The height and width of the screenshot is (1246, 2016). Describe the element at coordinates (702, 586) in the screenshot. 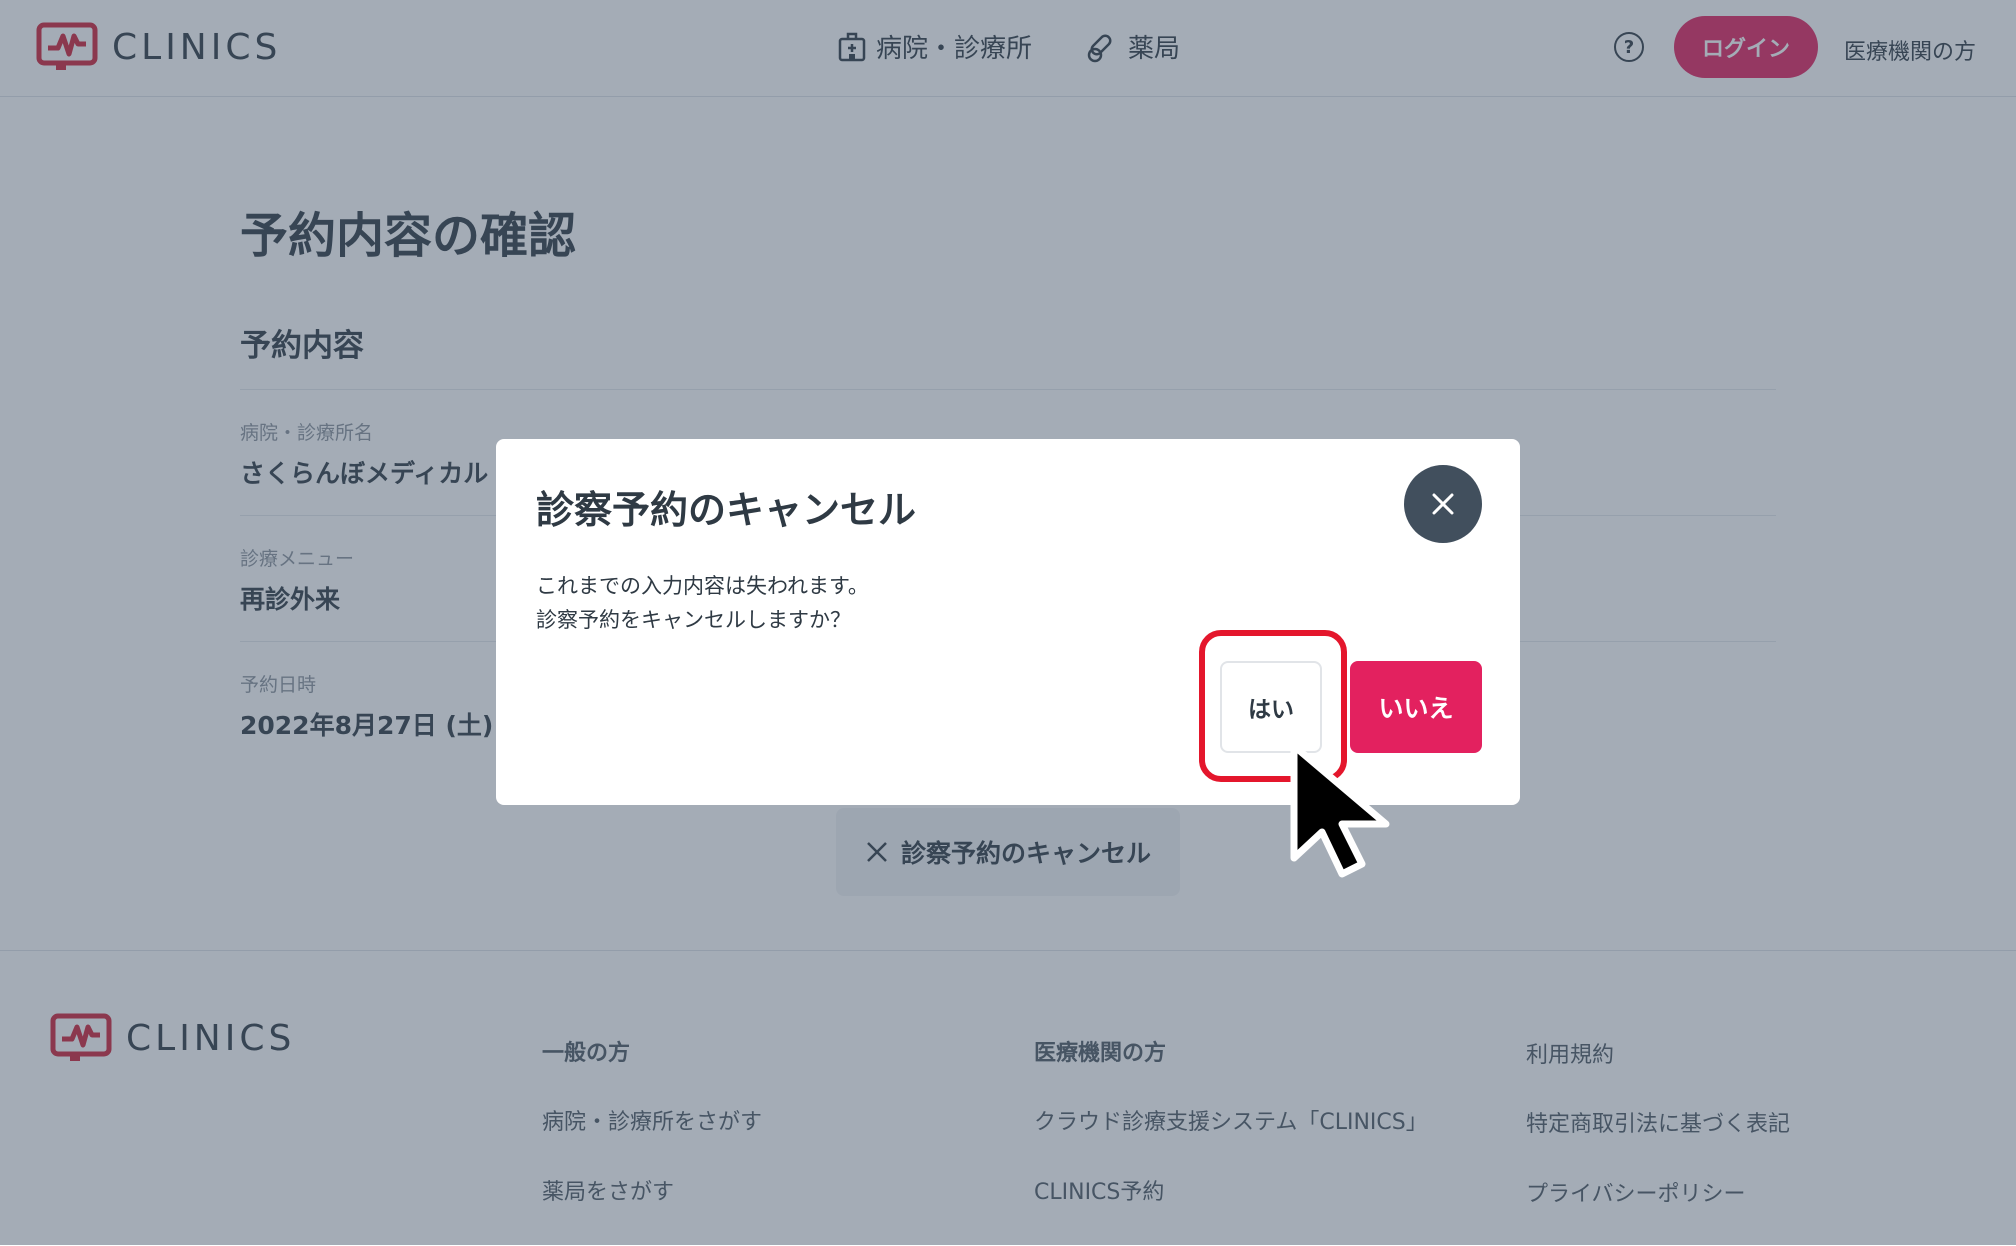

I see `dialog-message-line1: これまでの入力内容は失われます。` at that location.